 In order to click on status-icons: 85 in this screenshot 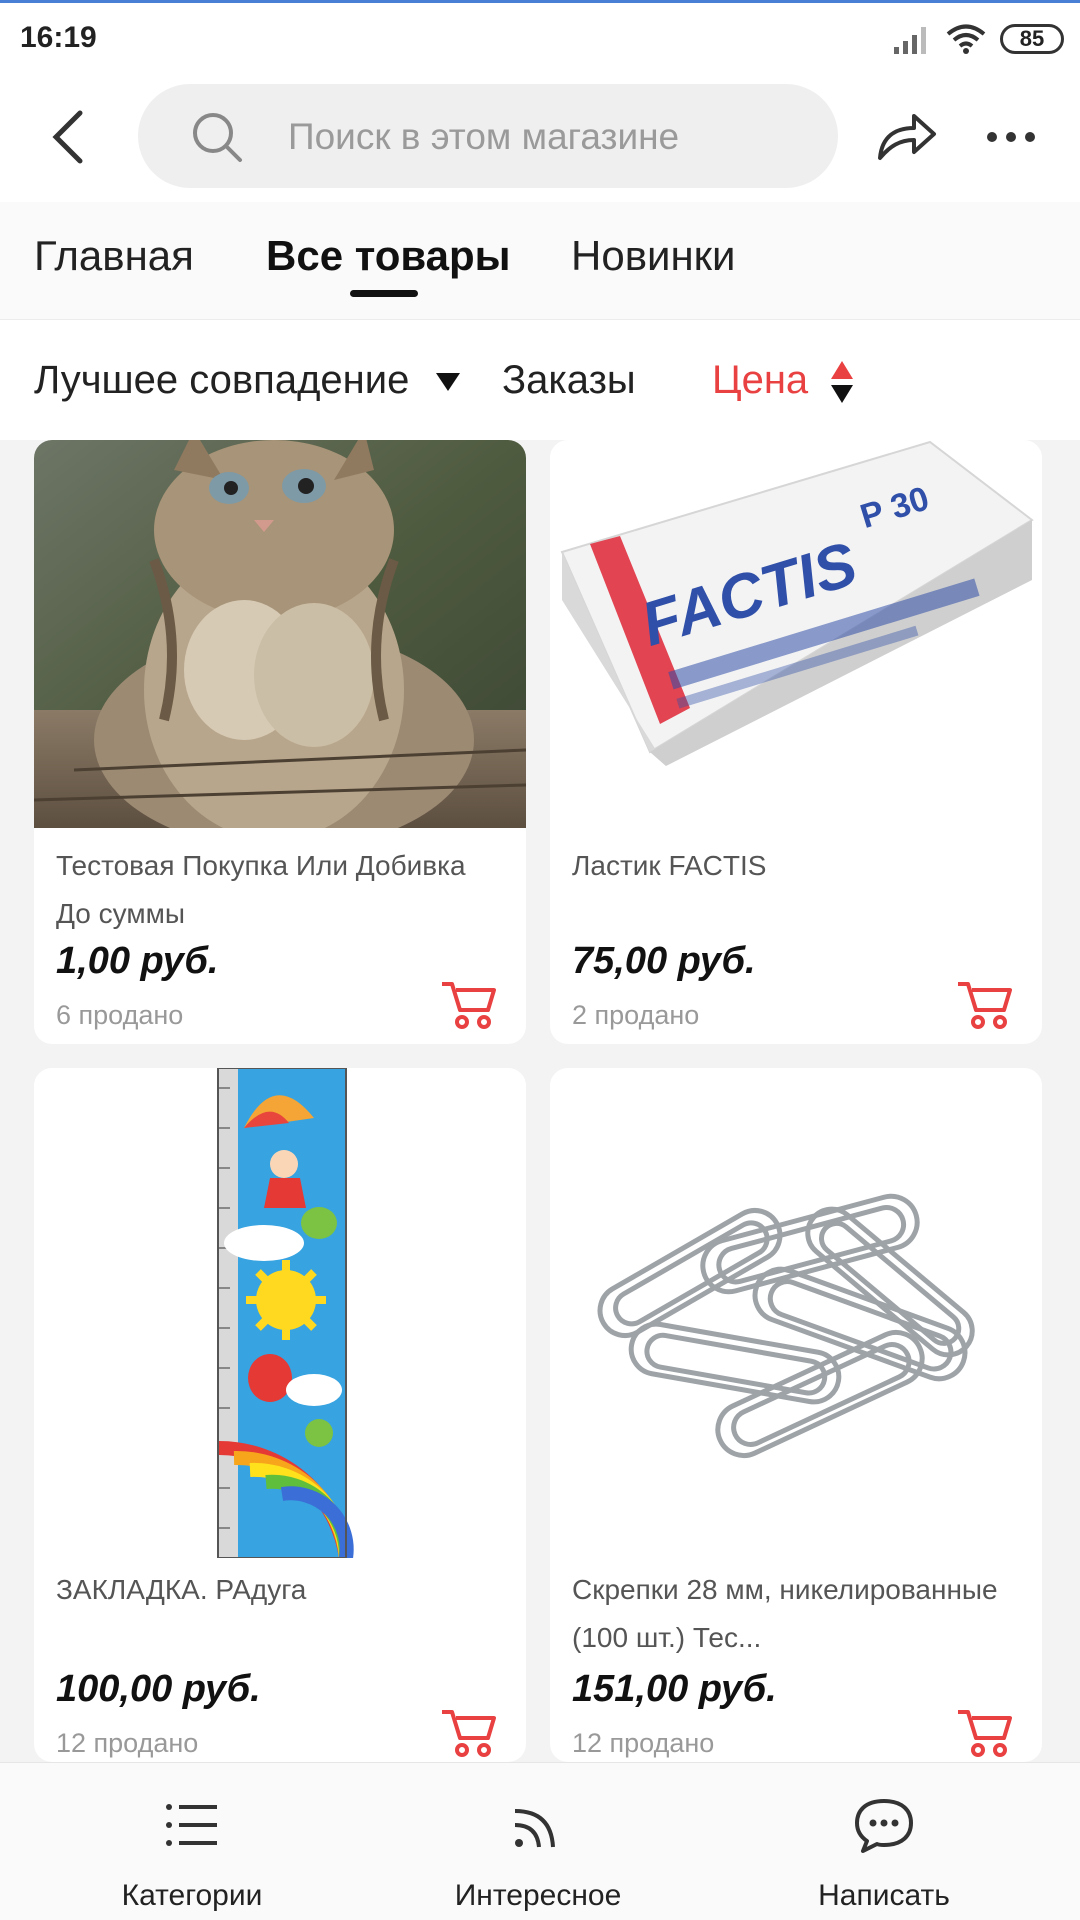, I will do `click(978, 39)`.